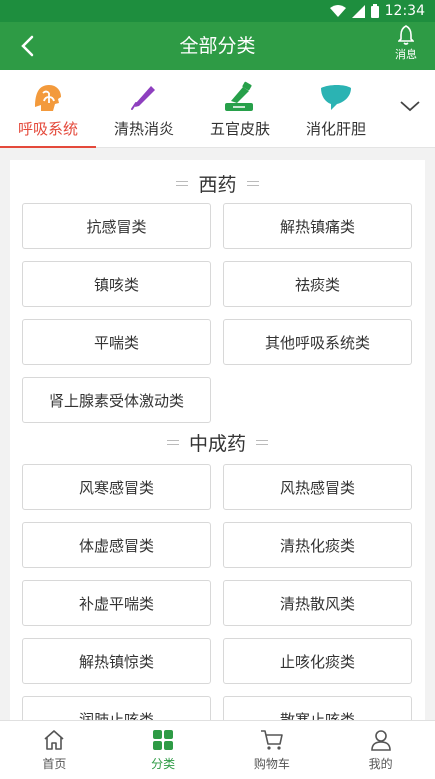  I want to click on chevron-down-icon, so click(410, 106).